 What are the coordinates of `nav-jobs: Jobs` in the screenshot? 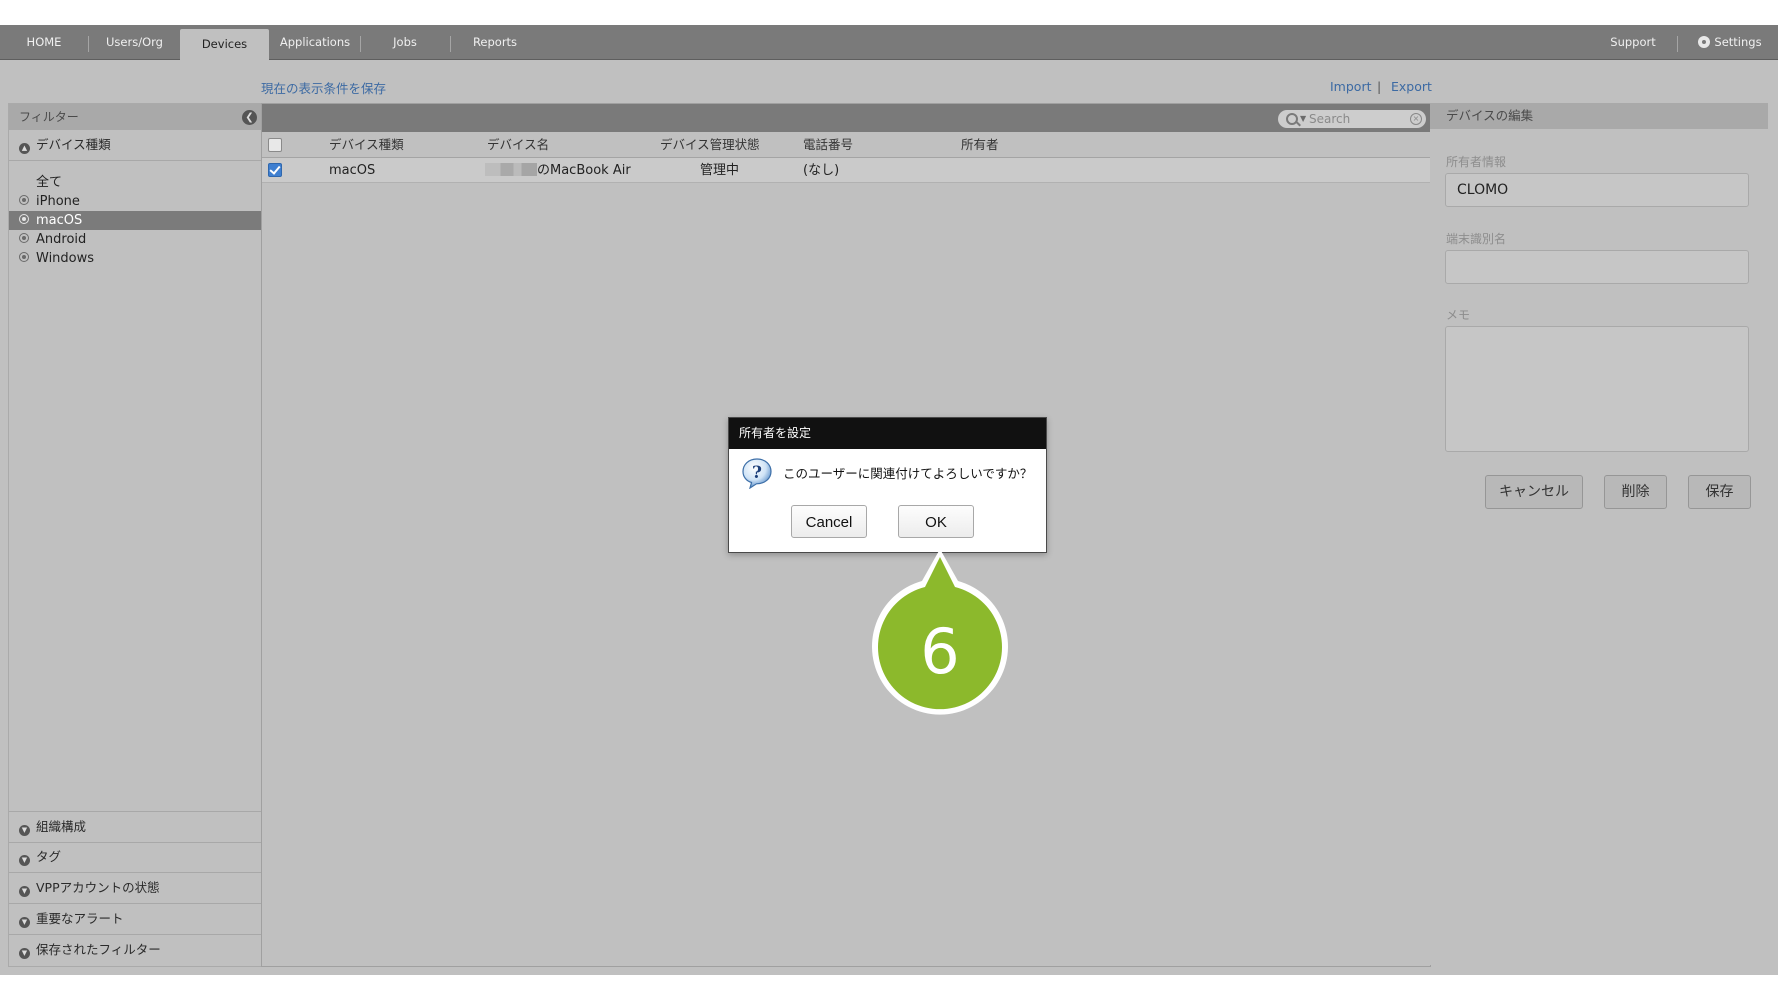 It's located at (405, 42).